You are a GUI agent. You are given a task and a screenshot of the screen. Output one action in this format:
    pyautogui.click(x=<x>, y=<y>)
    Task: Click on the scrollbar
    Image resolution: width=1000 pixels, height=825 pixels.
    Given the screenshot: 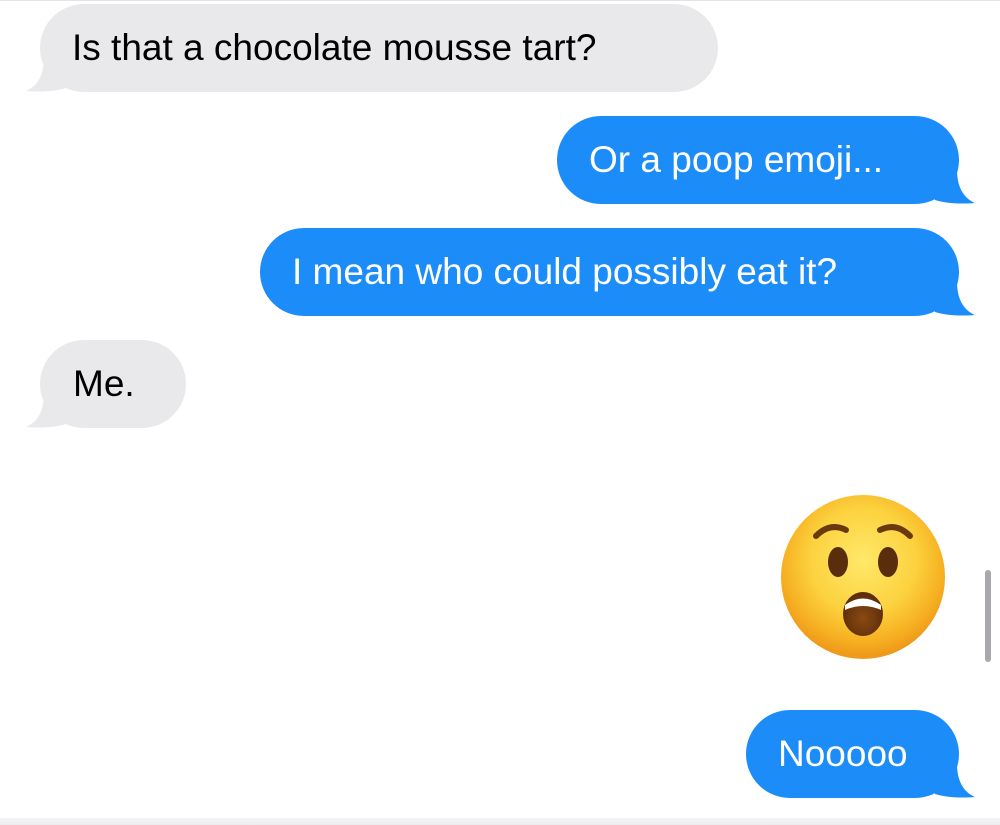 What is the action you would take?
    pyautogui.click(x=988, y=616)
    